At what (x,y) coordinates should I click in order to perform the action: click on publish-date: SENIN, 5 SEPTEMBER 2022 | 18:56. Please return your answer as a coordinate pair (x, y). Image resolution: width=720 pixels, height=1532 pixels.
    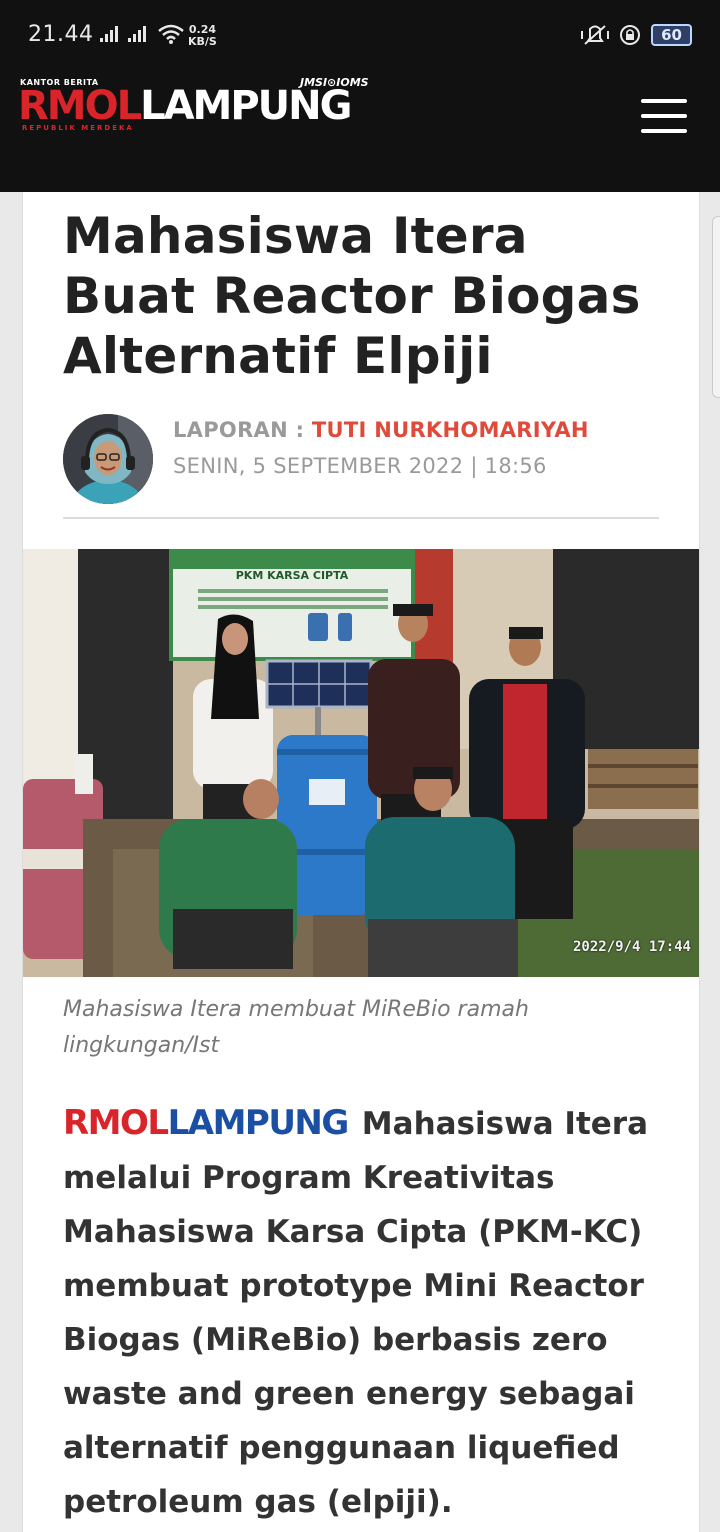
    Looking at the image, I should click on (360, 466).